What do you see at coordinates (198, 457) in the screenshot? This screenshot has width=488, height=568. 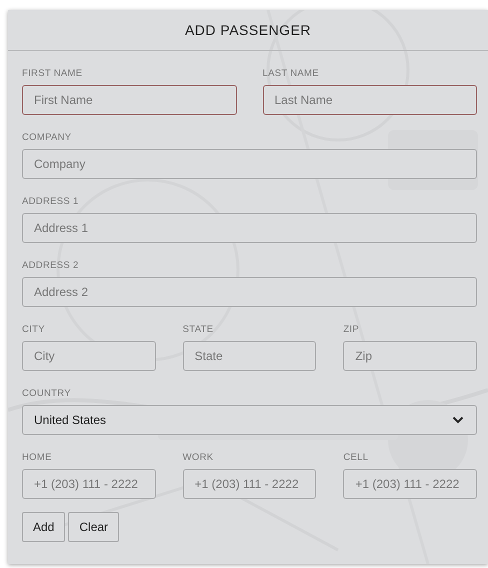 I see `field-label: WORK` at bounding box center [198, 457].